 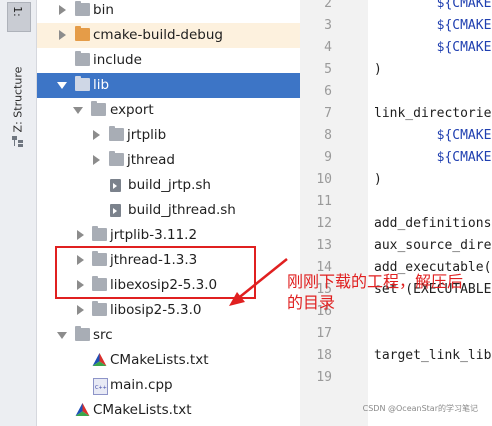 I want to click on watermark: CSDN @OceanStar的学习笔记, so click(x=420, y=408).